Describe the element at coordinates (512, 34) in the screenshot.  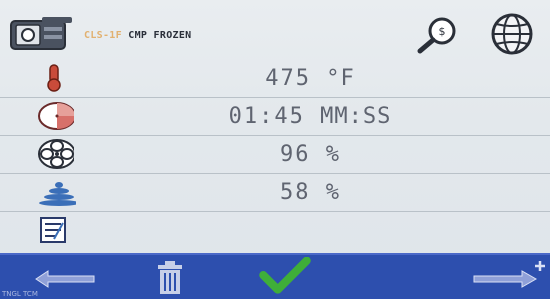
I see `globe-icon` at that location.